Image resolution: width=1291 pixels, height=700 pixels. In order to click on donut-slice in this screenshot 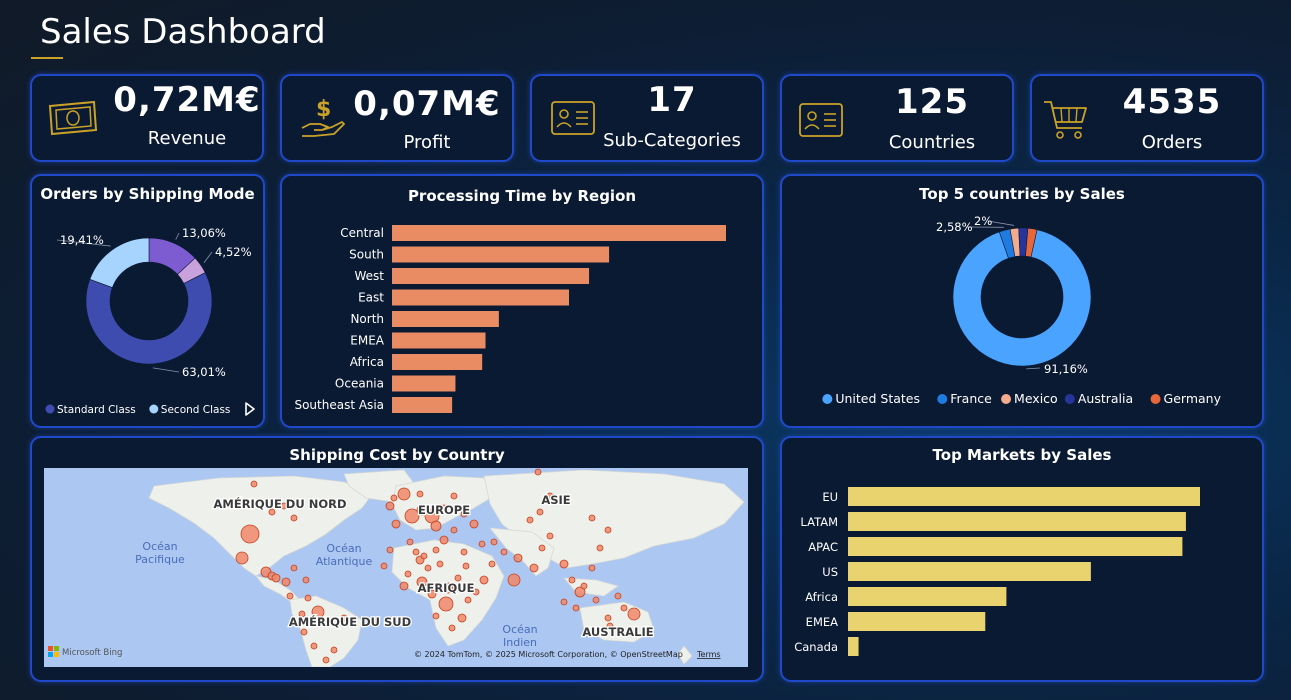, I will do `click(149, 318)`.